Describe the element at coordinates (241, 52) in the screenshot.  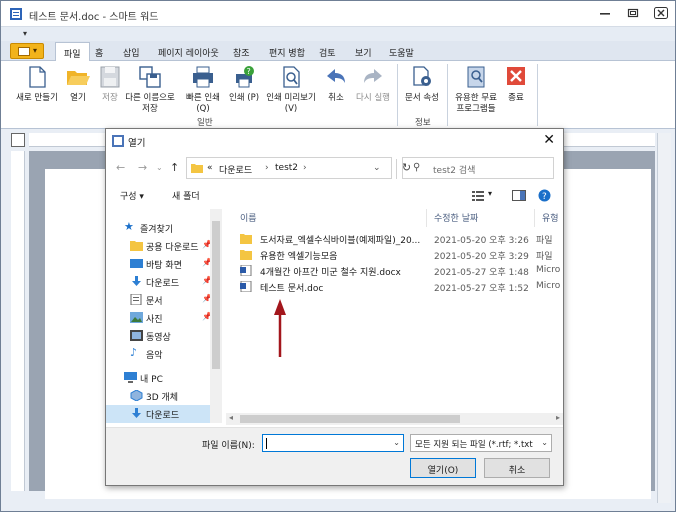
I see `tab-references: 참조` at that location.